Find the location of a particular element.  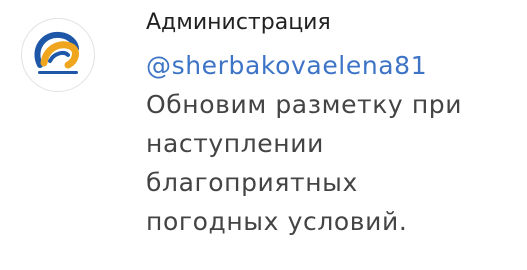

organization-logo-icon is located at coordinates (56, 52).